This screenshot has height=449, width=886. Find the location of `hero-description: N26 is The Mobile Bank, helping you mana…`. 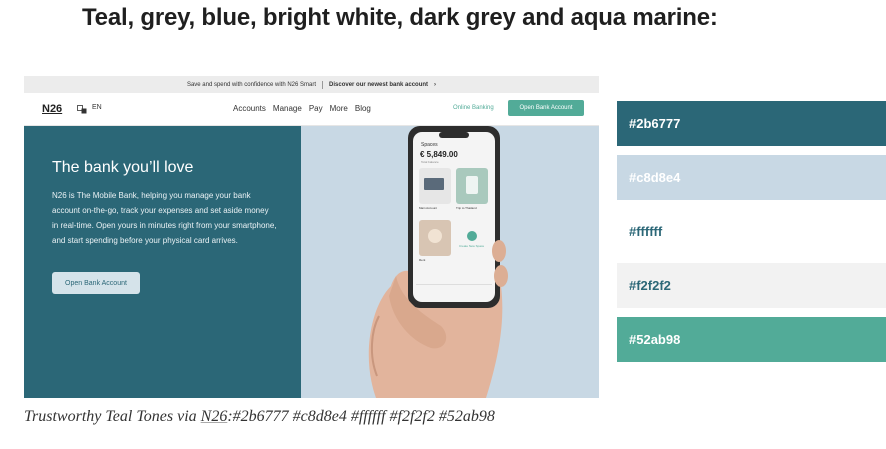

hero-description: N26 is The Mobile Bank, helping you mana… is located at coordinates (164, 218).